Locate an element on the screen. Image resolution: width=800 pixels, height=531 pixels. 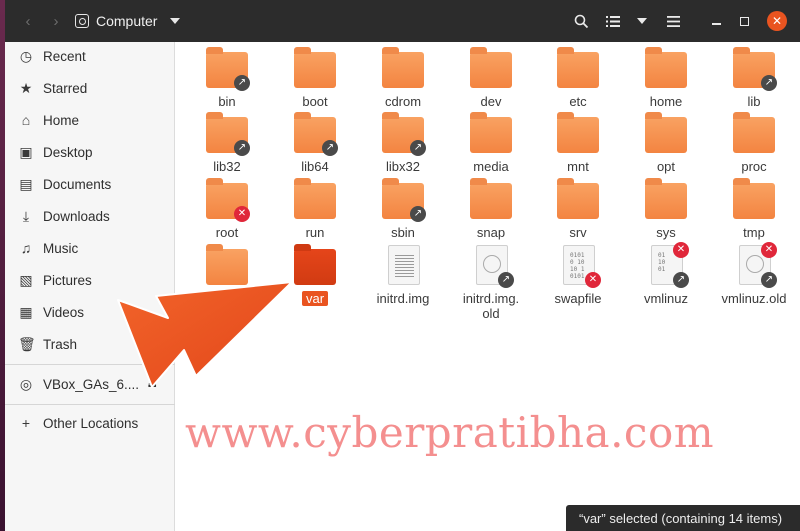
file-item-root: ✕ root is located at coordinates (227, 209).